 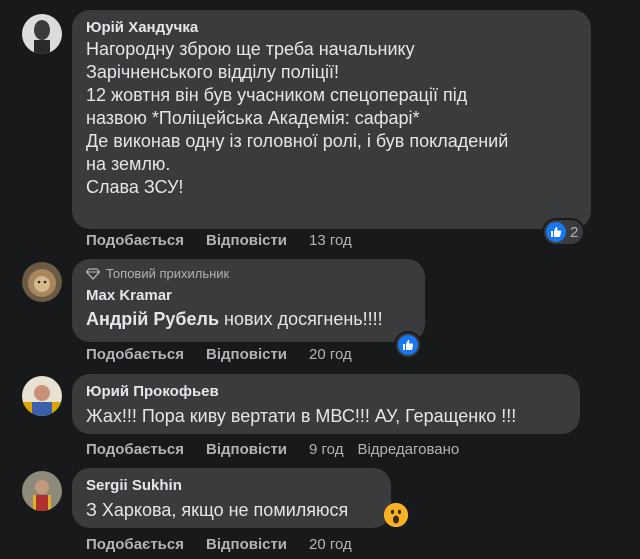 I want to click on comment-author: Max Kramar, so click(x=248, y=296).